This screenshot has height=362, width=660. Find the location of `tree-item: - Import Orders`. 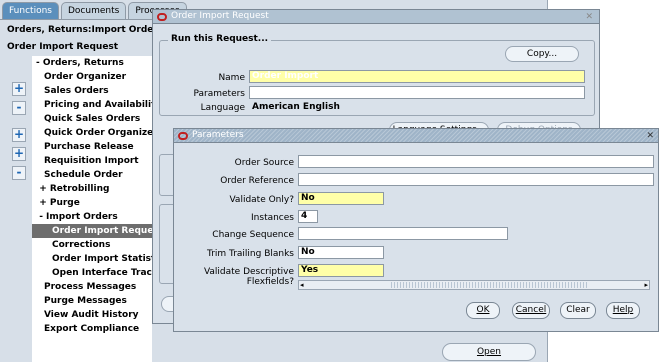

tree-item: - Import Orders is located at coordinates (92, 217).